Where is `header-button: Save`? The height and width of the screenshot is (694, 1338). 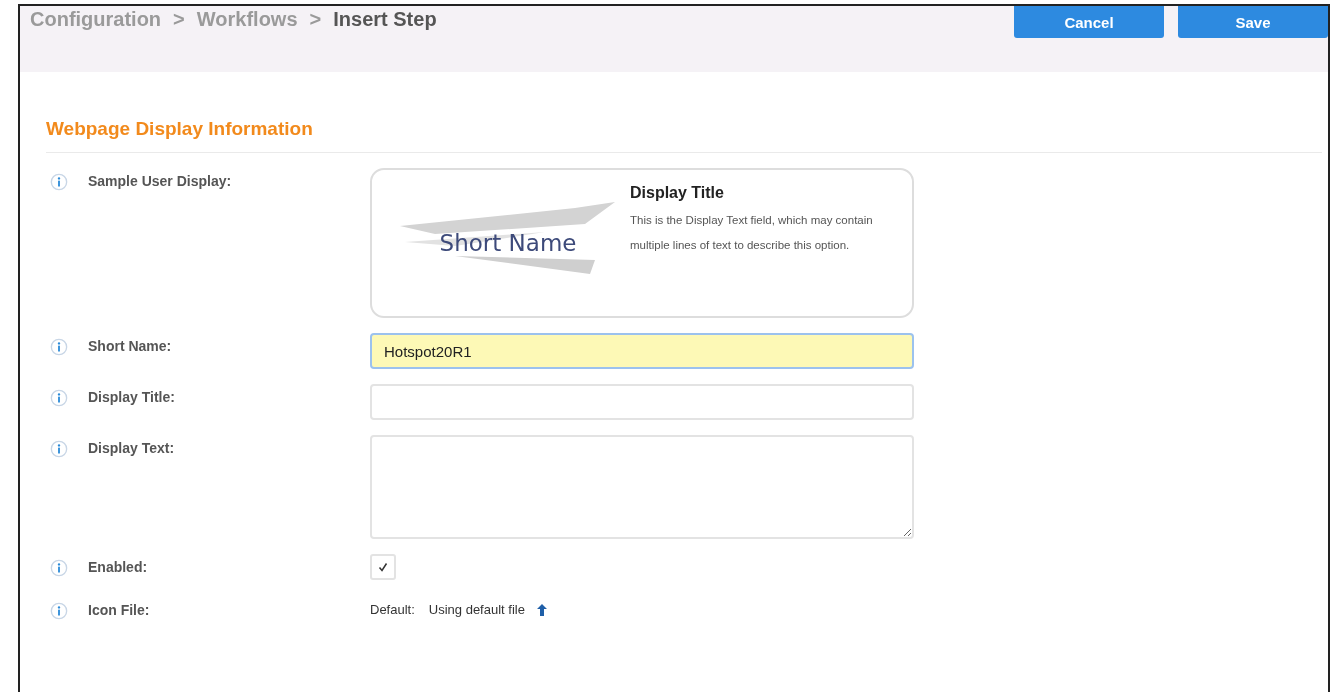
header-button: Save is located at coordinates (1253, 22).